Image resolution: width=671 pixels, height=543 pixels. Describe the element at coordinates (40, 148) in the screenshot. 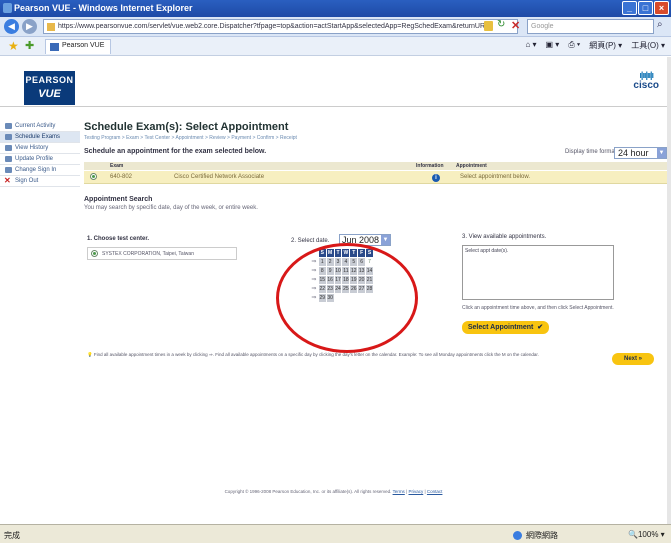

I see `sidebar-item-view-history: View History` at that location.